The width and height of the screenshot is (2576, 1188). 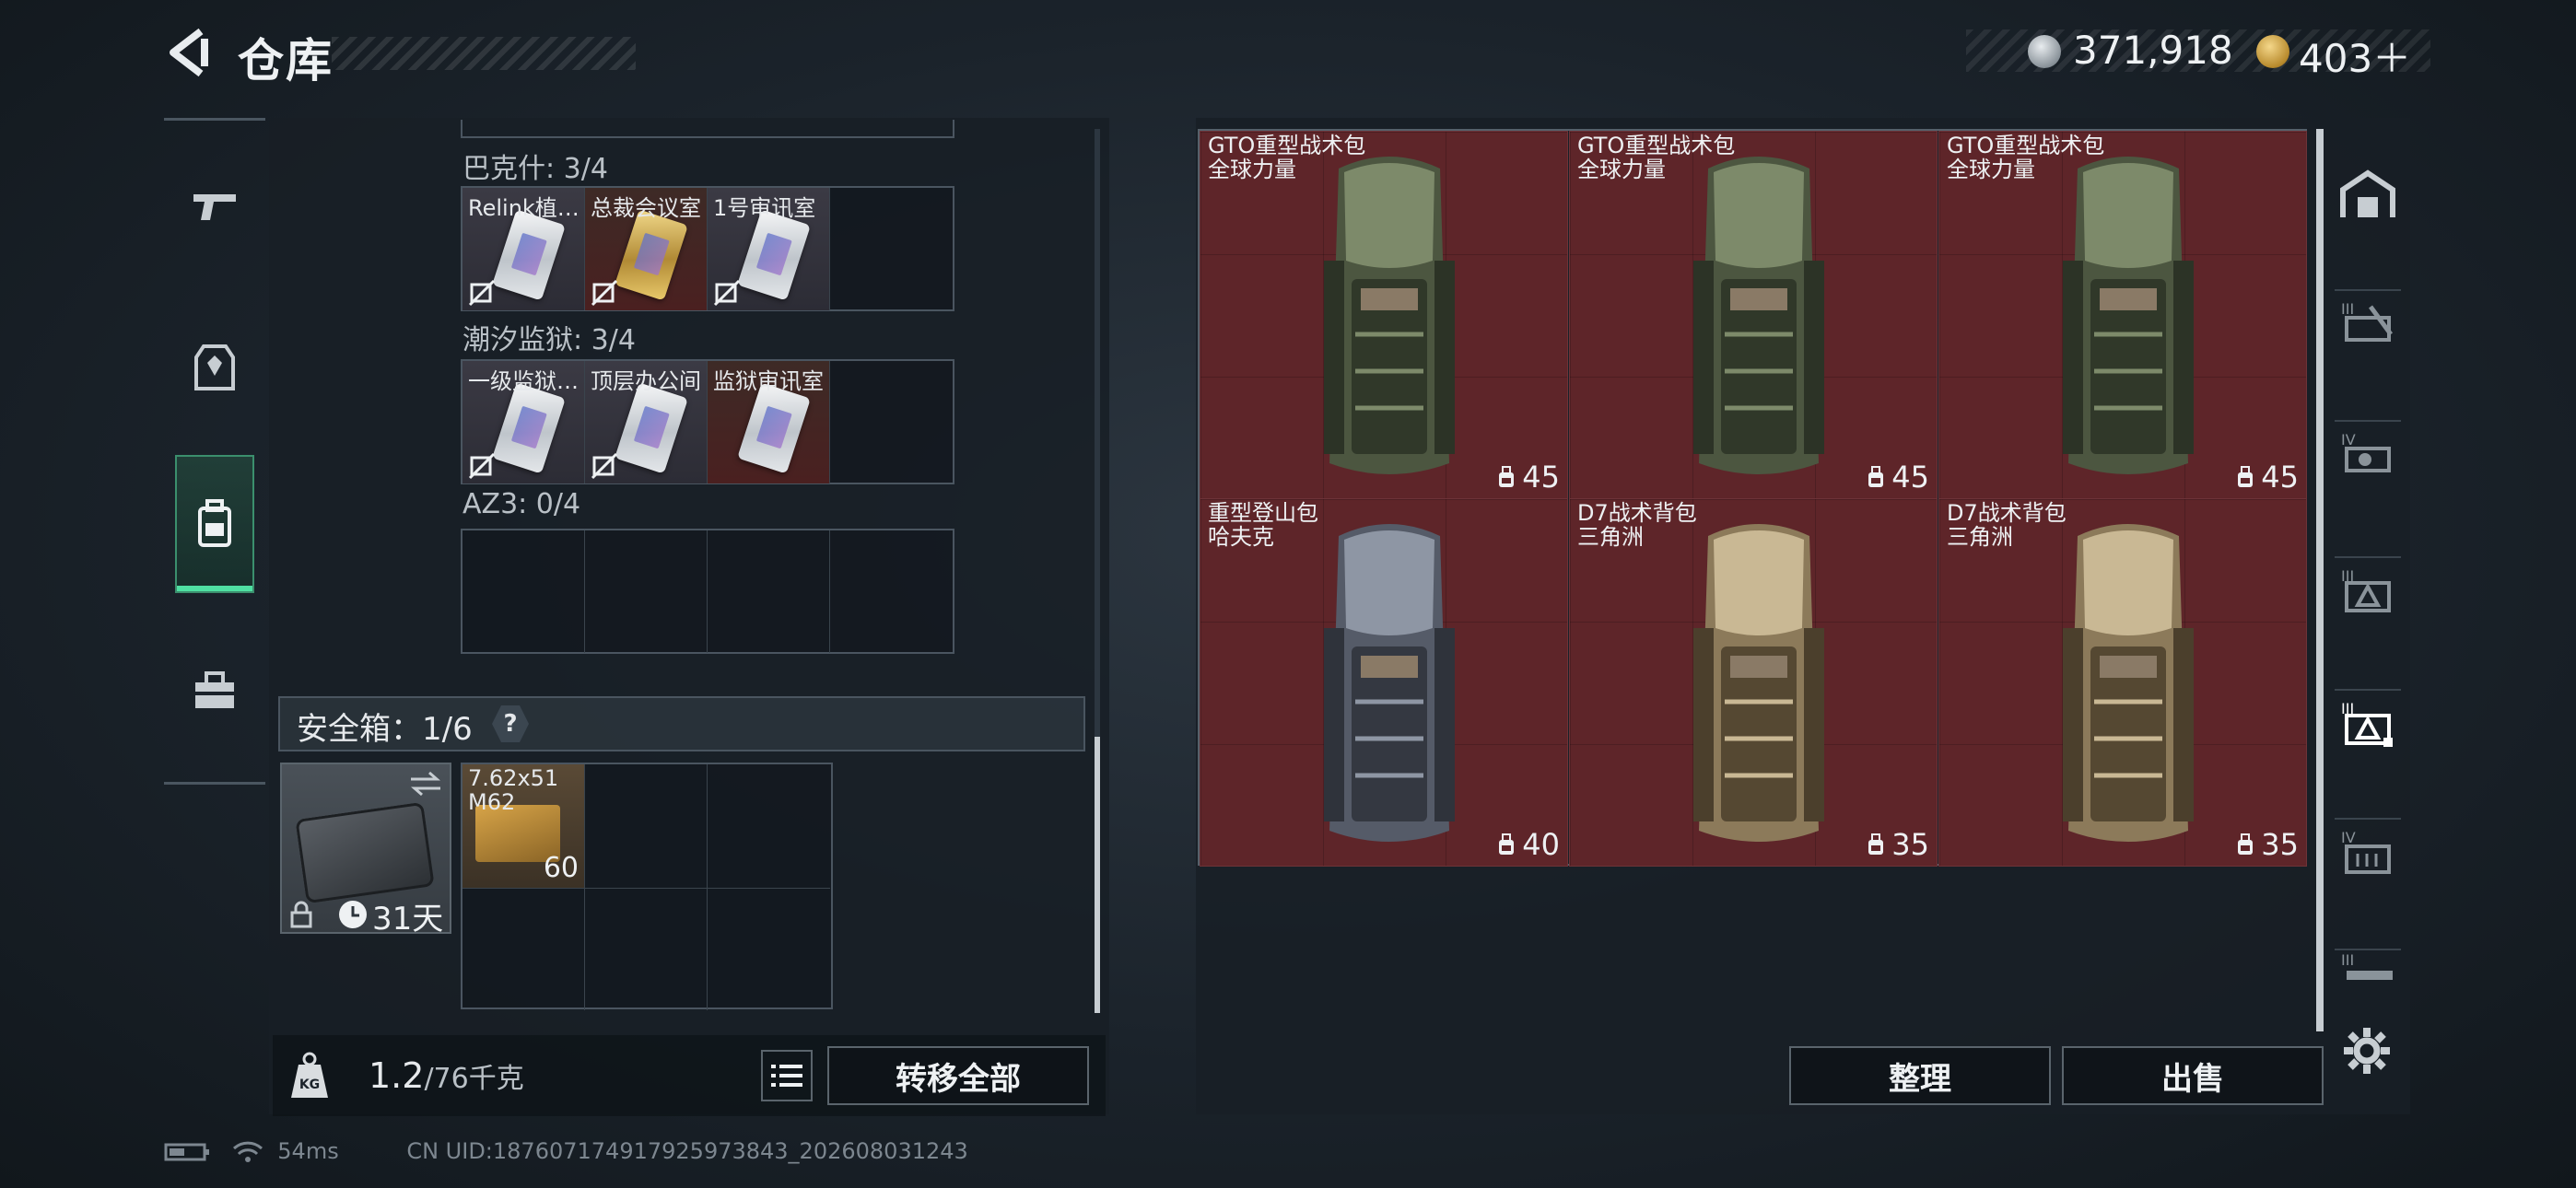 What do you see at coordinates (2320, 580) in the screenshot?
I see `right-scrollbar-thumb` at bounding box center [2320, 580].